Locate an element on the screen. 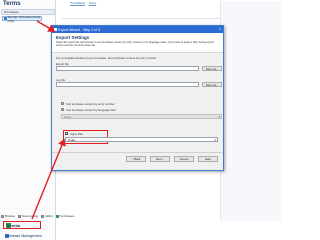 The height and width of the screenshot is (240, 320). termbase-management-label: Termbase Management is located at coordinates (23, 235).